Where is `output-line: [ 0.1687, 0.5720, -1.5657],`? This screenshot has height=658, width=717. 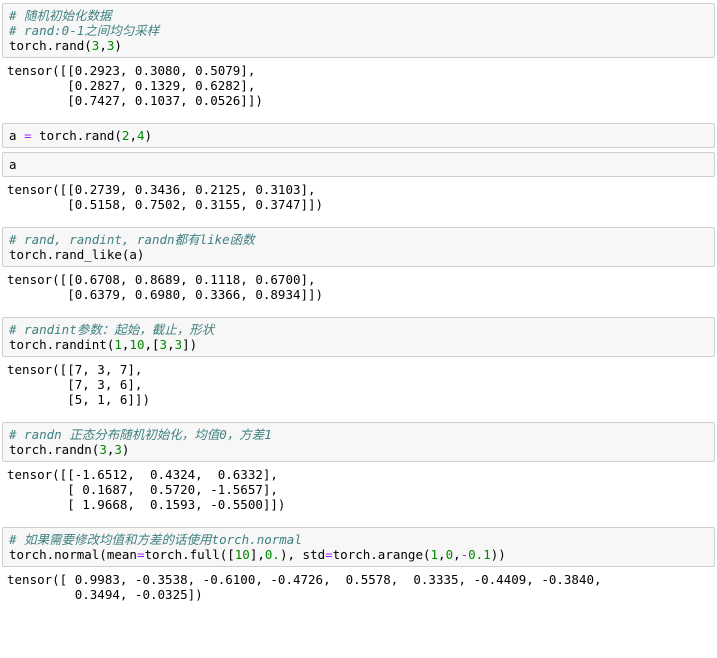 output-line: [ 0.1687, 0.5720, -1.5657], is located at coordinates (142, 489).